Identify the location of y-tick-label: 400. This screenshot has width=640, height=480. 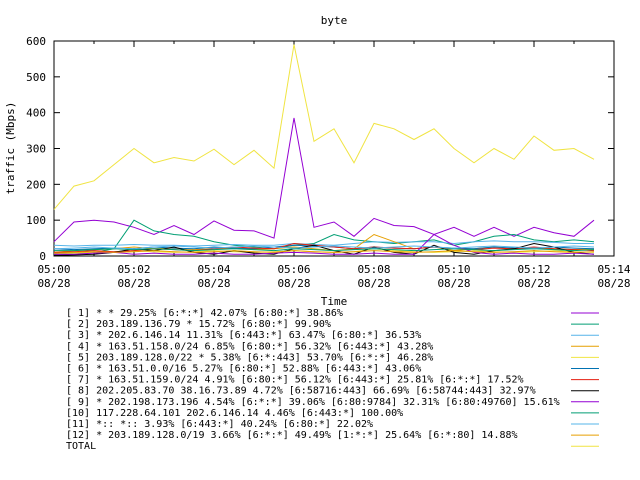
(36, 113).